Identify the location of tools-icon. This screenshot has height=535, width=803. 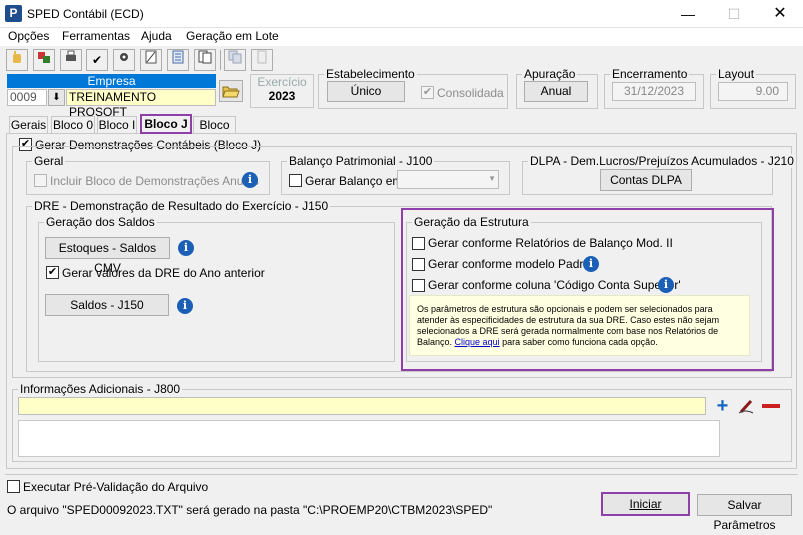
(44, 60).